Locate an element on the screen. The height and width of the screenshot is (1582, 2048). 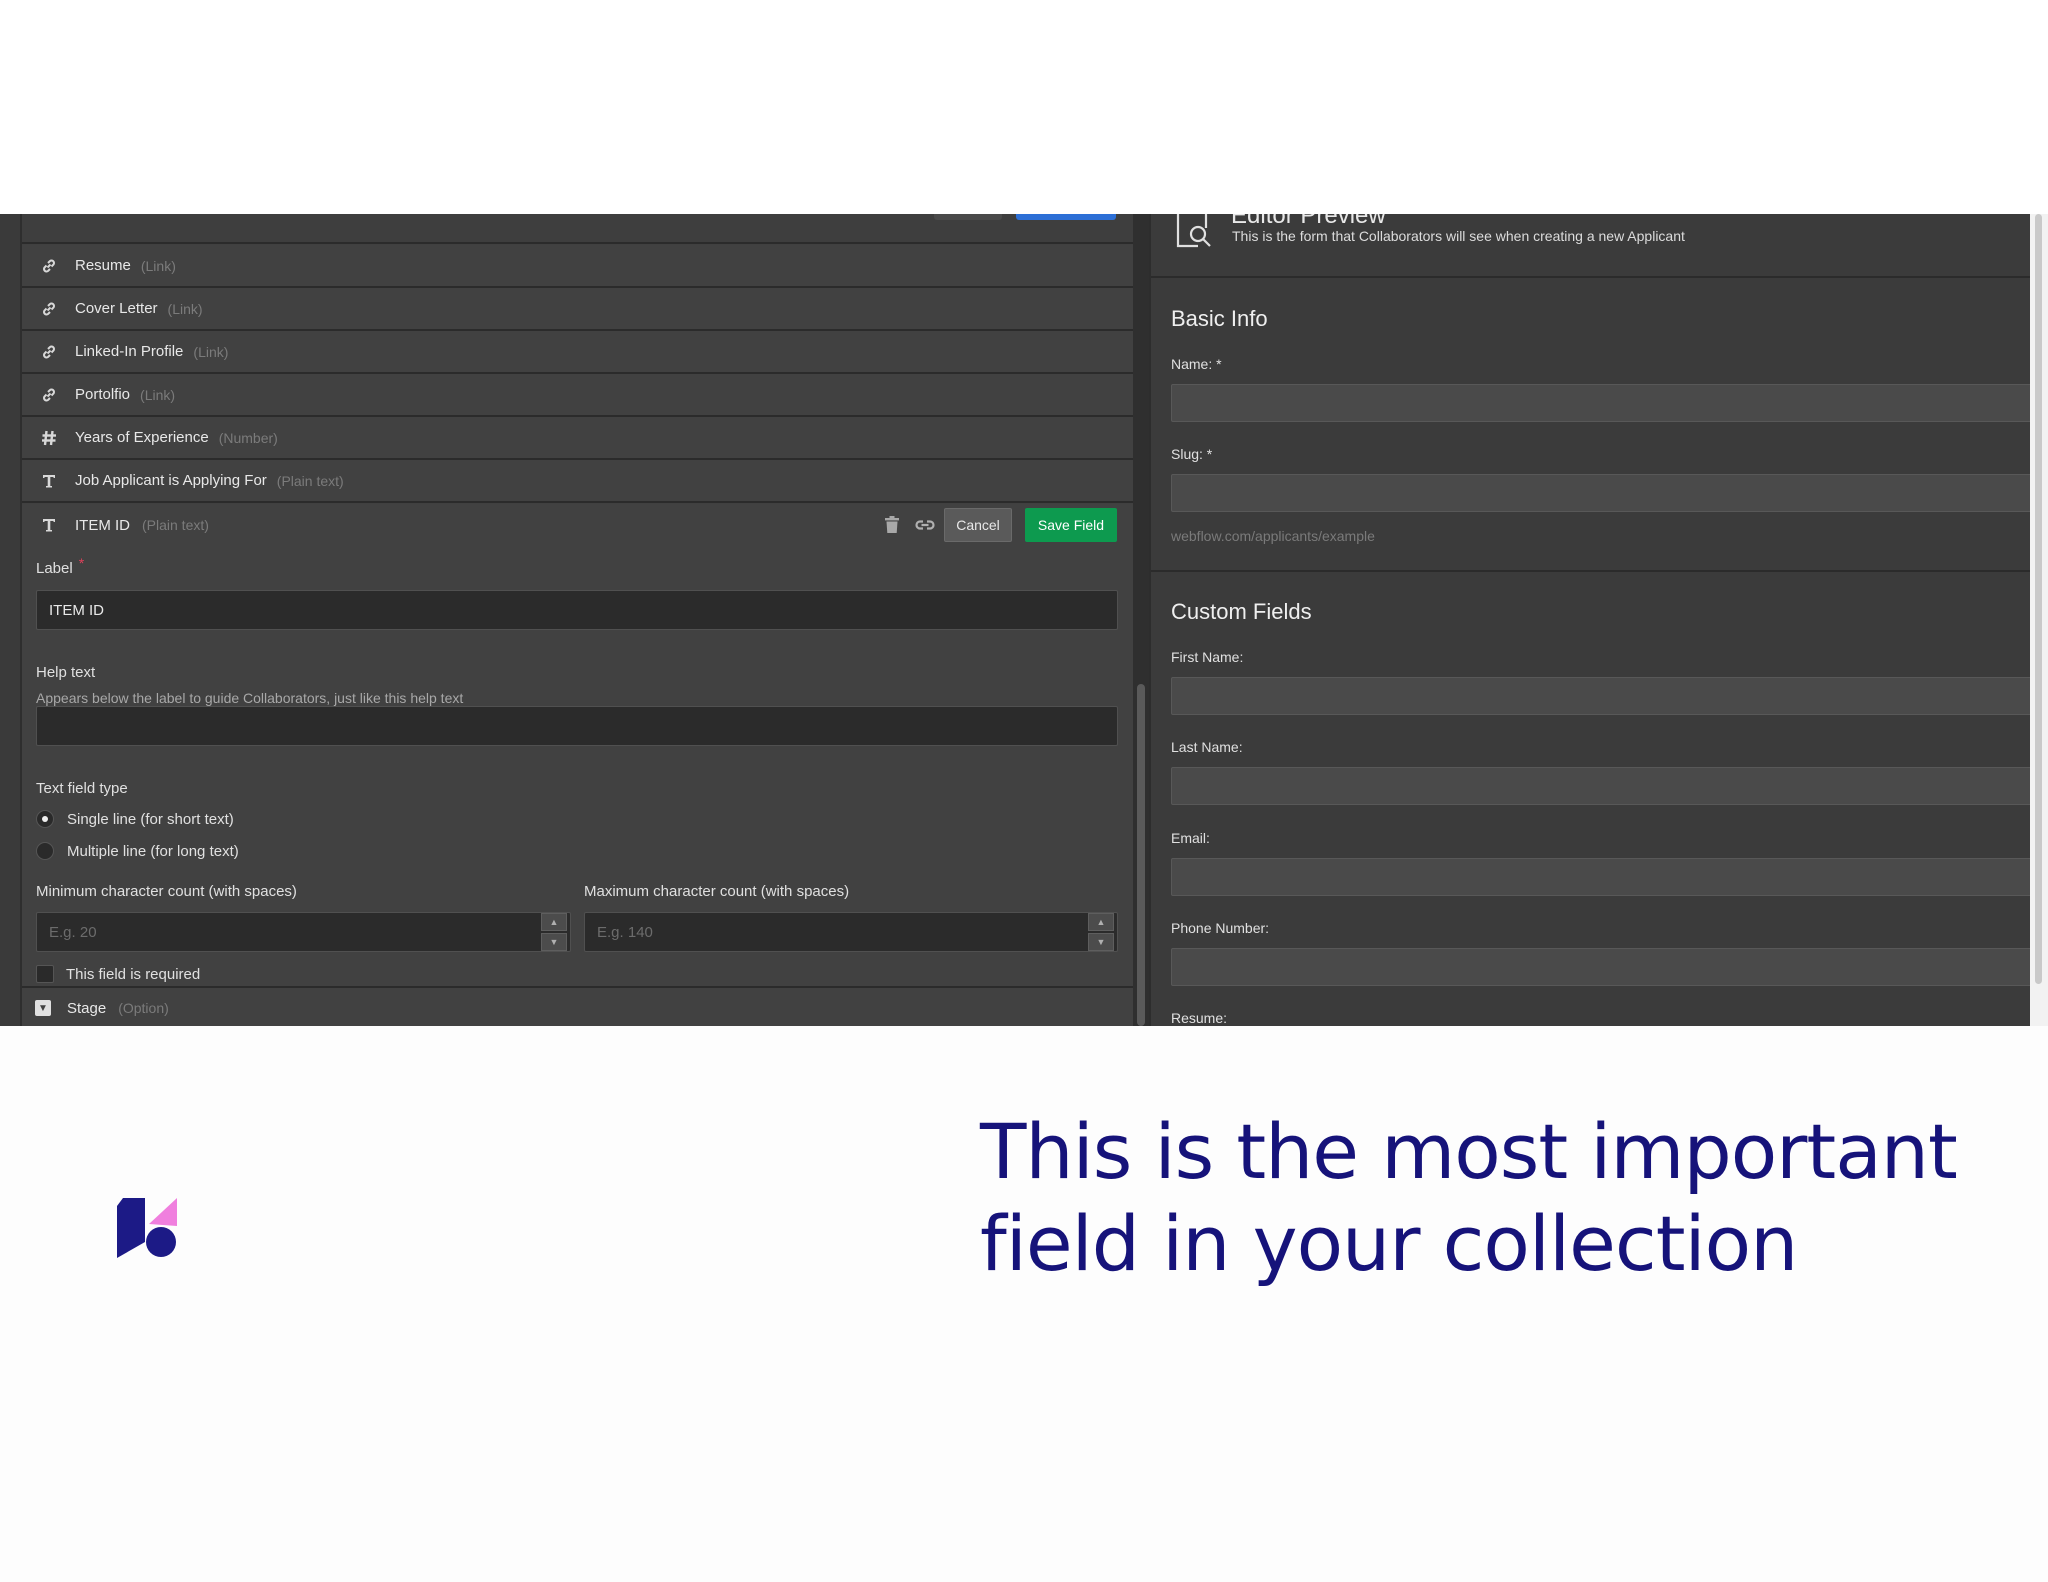
first-name-label: First Name: is located at coordinates (1207, 657).